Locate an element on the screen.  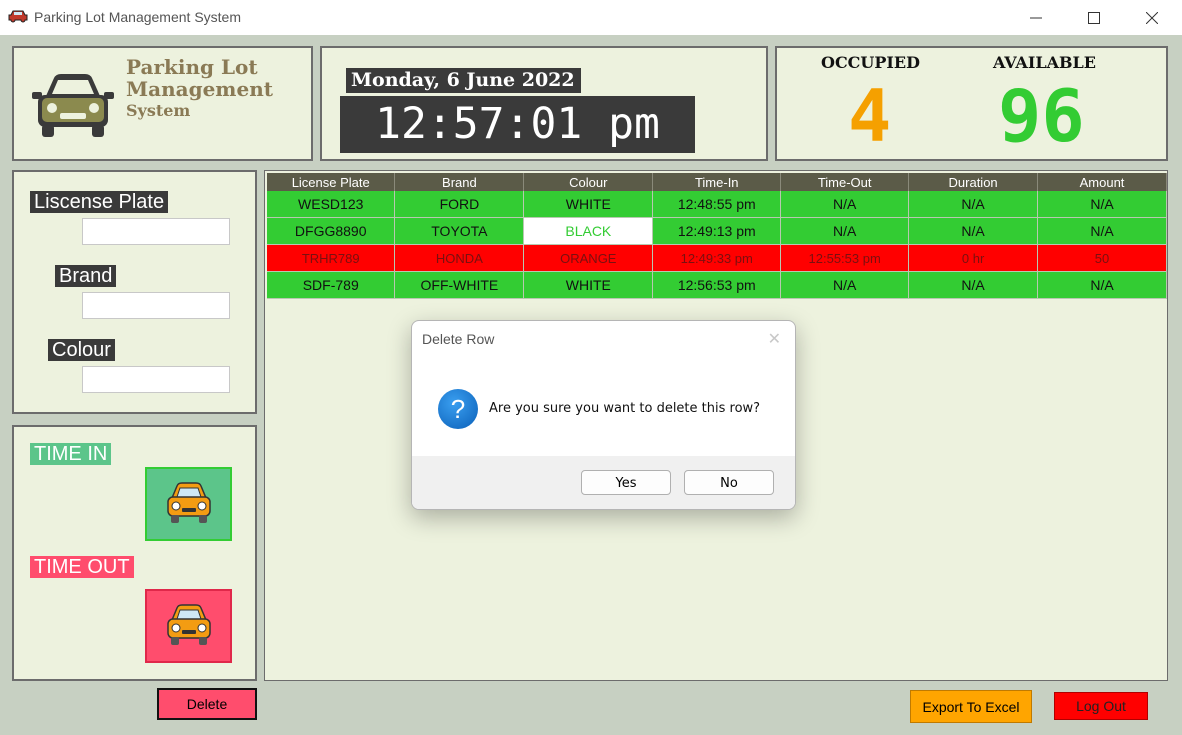
column-header: Brand is located at coordinates (459, 182).